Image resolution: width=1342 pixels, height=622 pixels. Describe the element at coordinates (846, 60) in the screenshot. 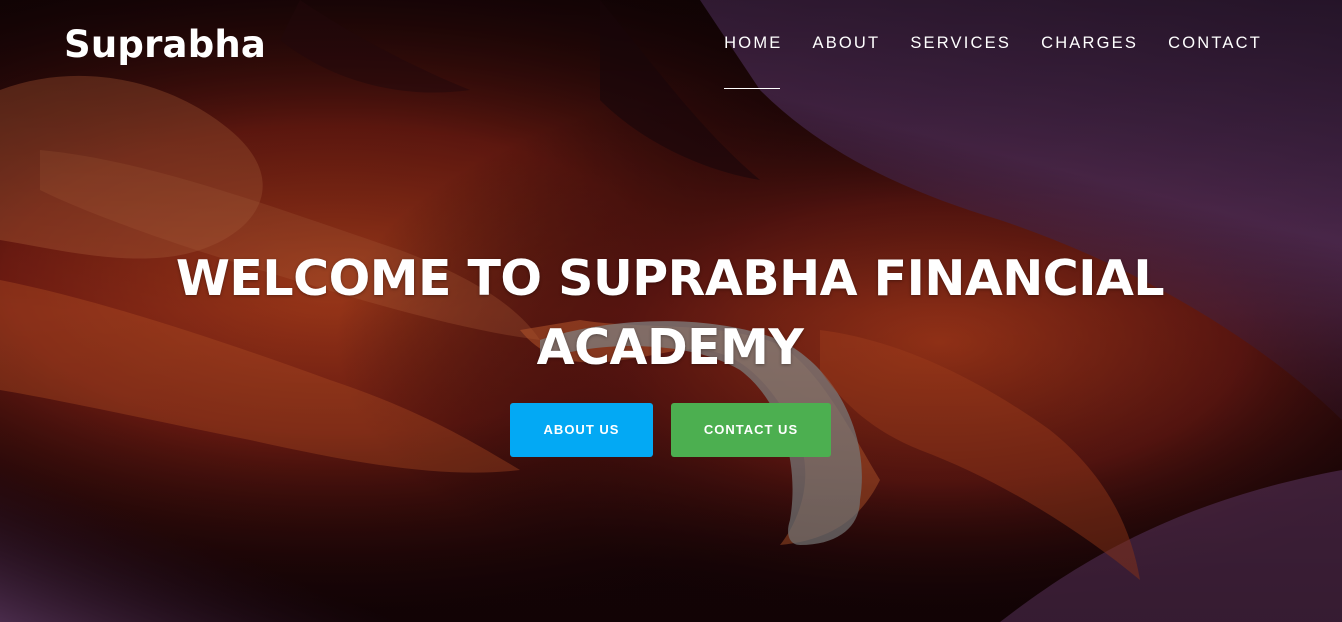

I see `nav-about: ABOUT` at that location.